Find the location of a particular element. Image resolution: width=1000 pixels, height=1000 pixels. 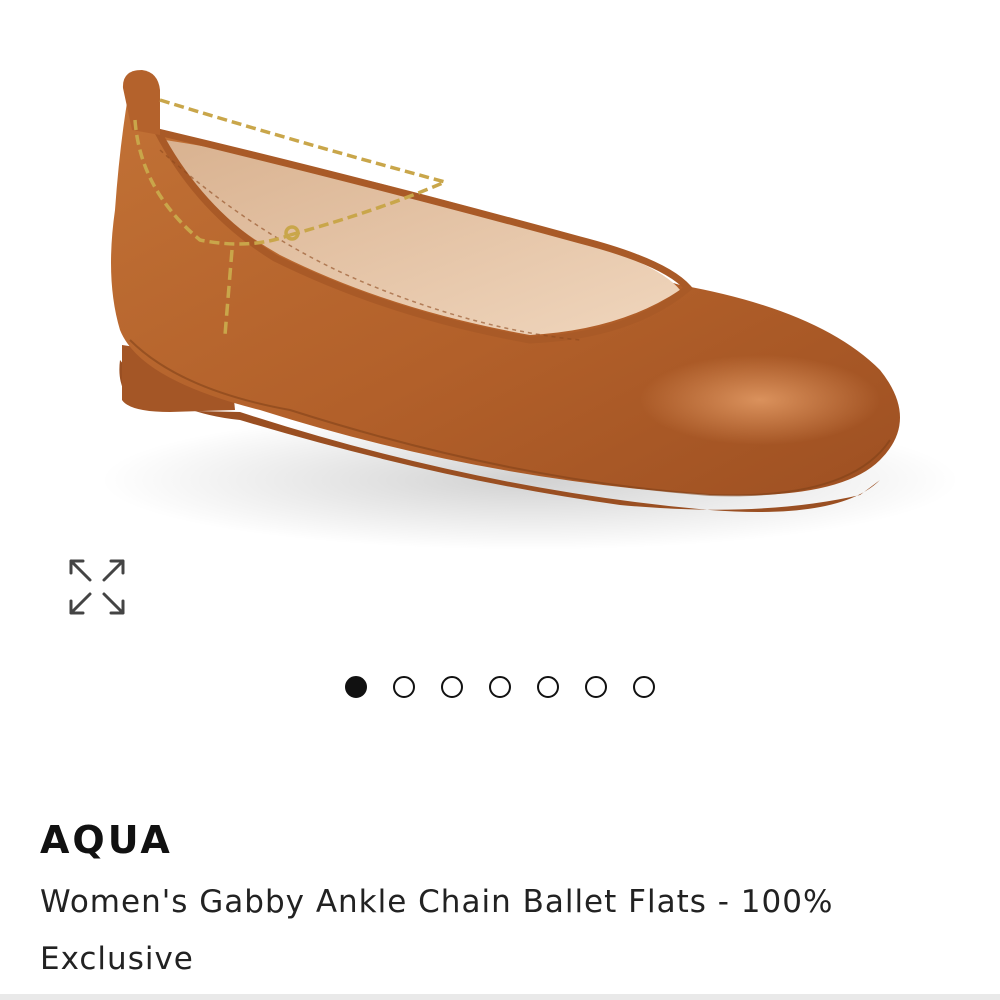

expand-image-button is located at coordinates (97, 587).